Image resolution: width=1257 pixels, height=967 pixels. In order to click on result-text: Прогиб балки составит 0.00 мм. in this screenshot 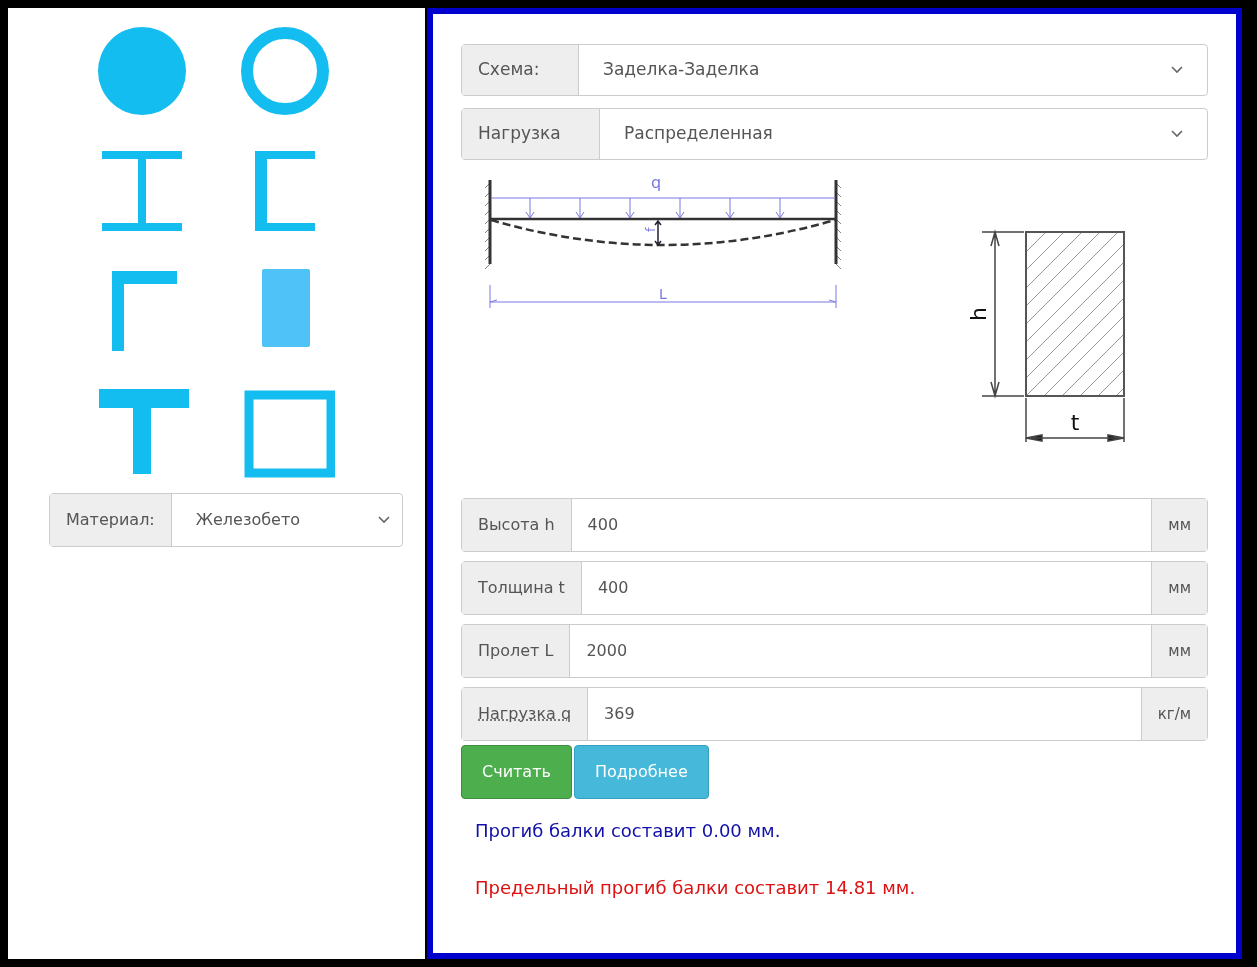, I will do `click(628, 831)`.